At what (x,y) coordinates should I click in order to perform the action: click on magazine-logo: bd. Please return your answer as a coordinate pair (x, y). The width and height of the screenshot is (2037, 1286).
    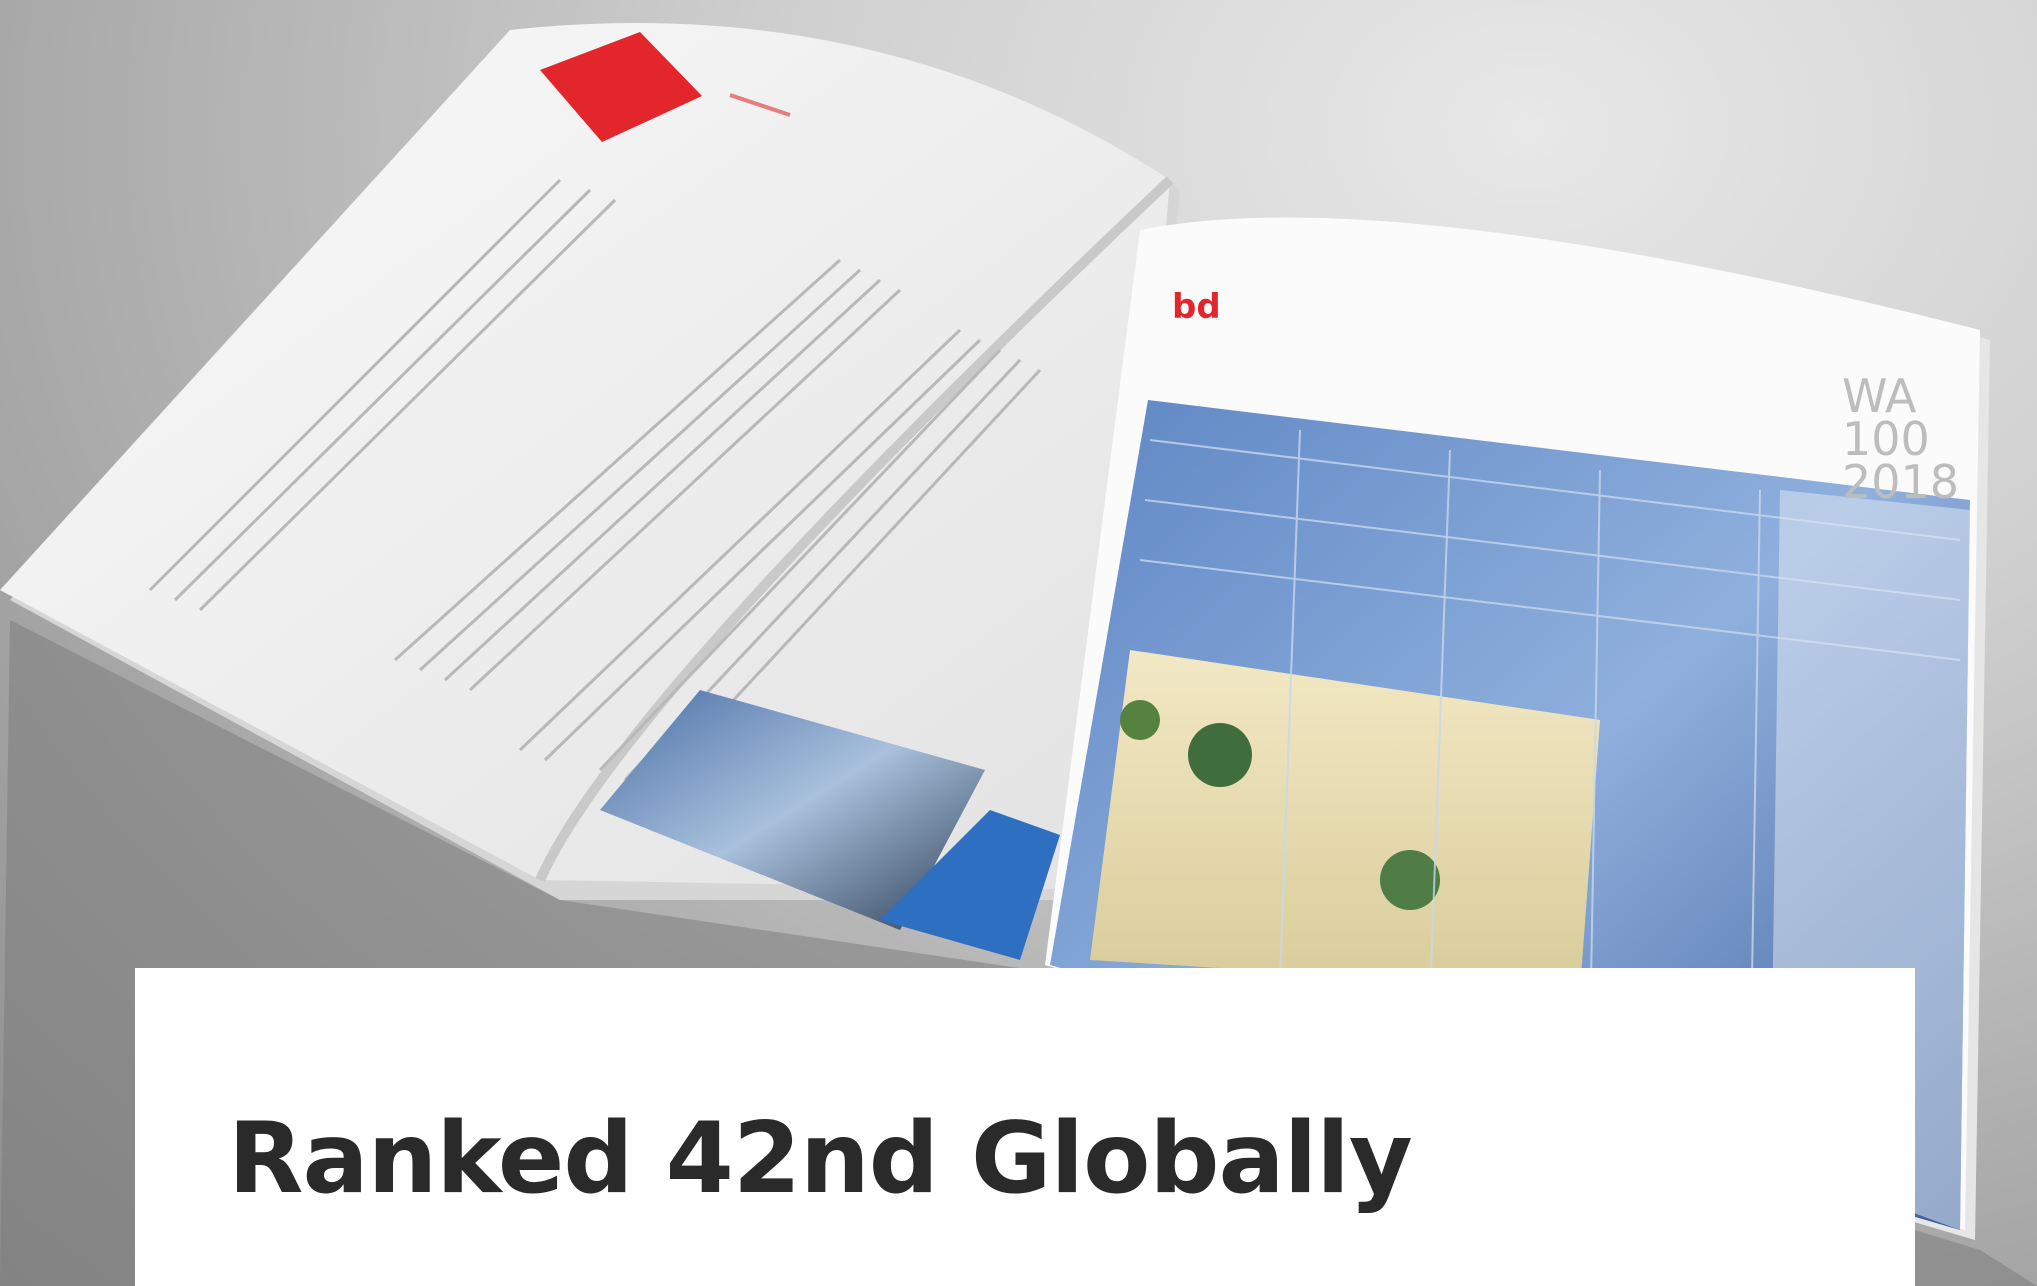
    Looking at the image, I should click on (1196, 307).